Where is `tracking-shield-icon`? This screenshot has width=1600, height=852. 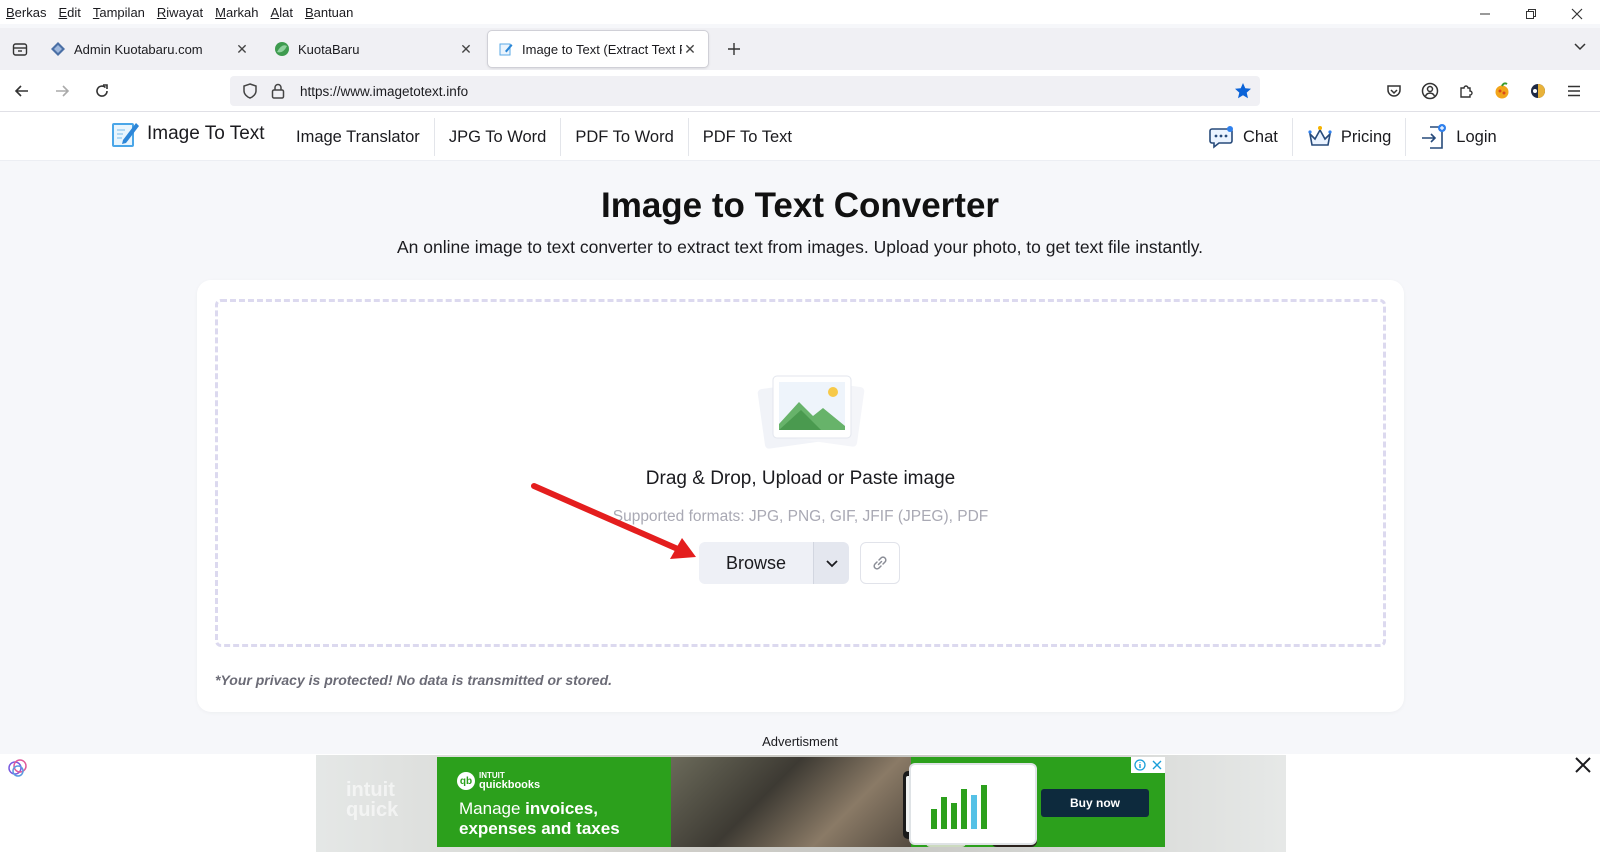
tracking-shield-icon is located at coordinates (250, 91).